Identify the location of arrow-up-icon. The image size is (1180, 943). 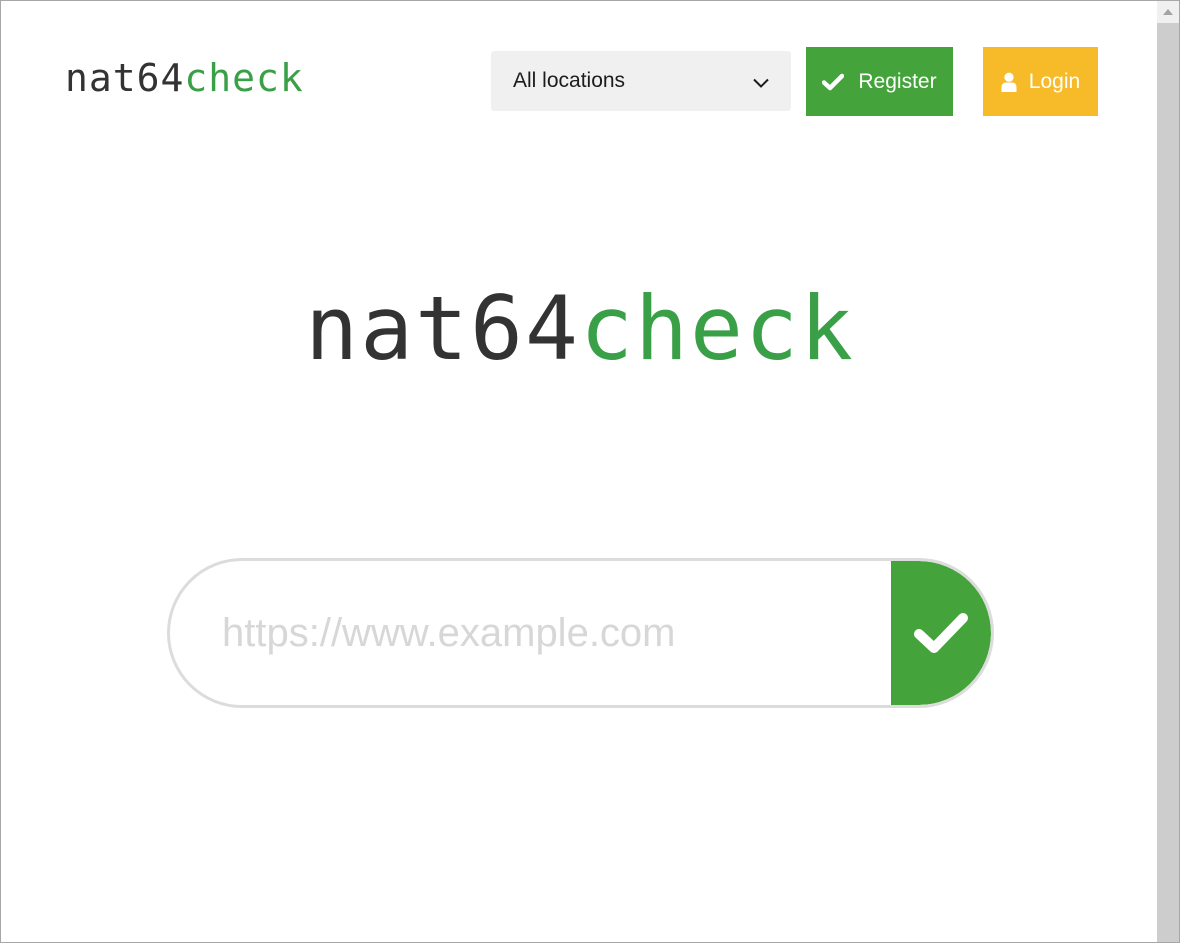
(1168, 12).